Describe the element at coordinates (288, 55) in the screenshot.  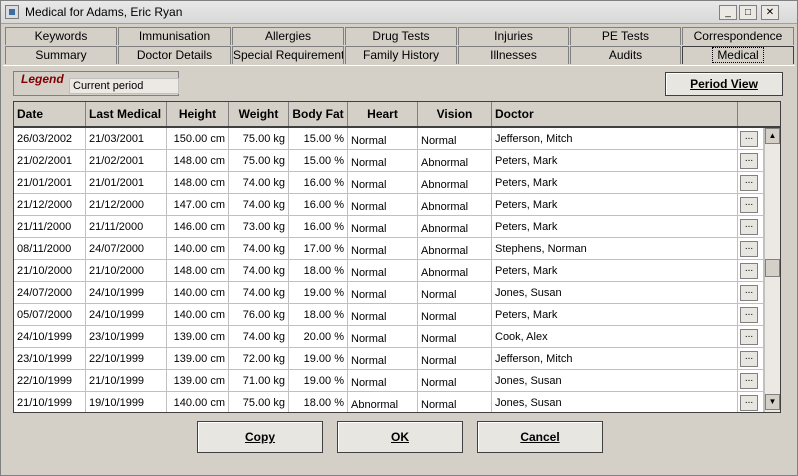
I see `tab-special-requirements: Special Requirements` at that location.